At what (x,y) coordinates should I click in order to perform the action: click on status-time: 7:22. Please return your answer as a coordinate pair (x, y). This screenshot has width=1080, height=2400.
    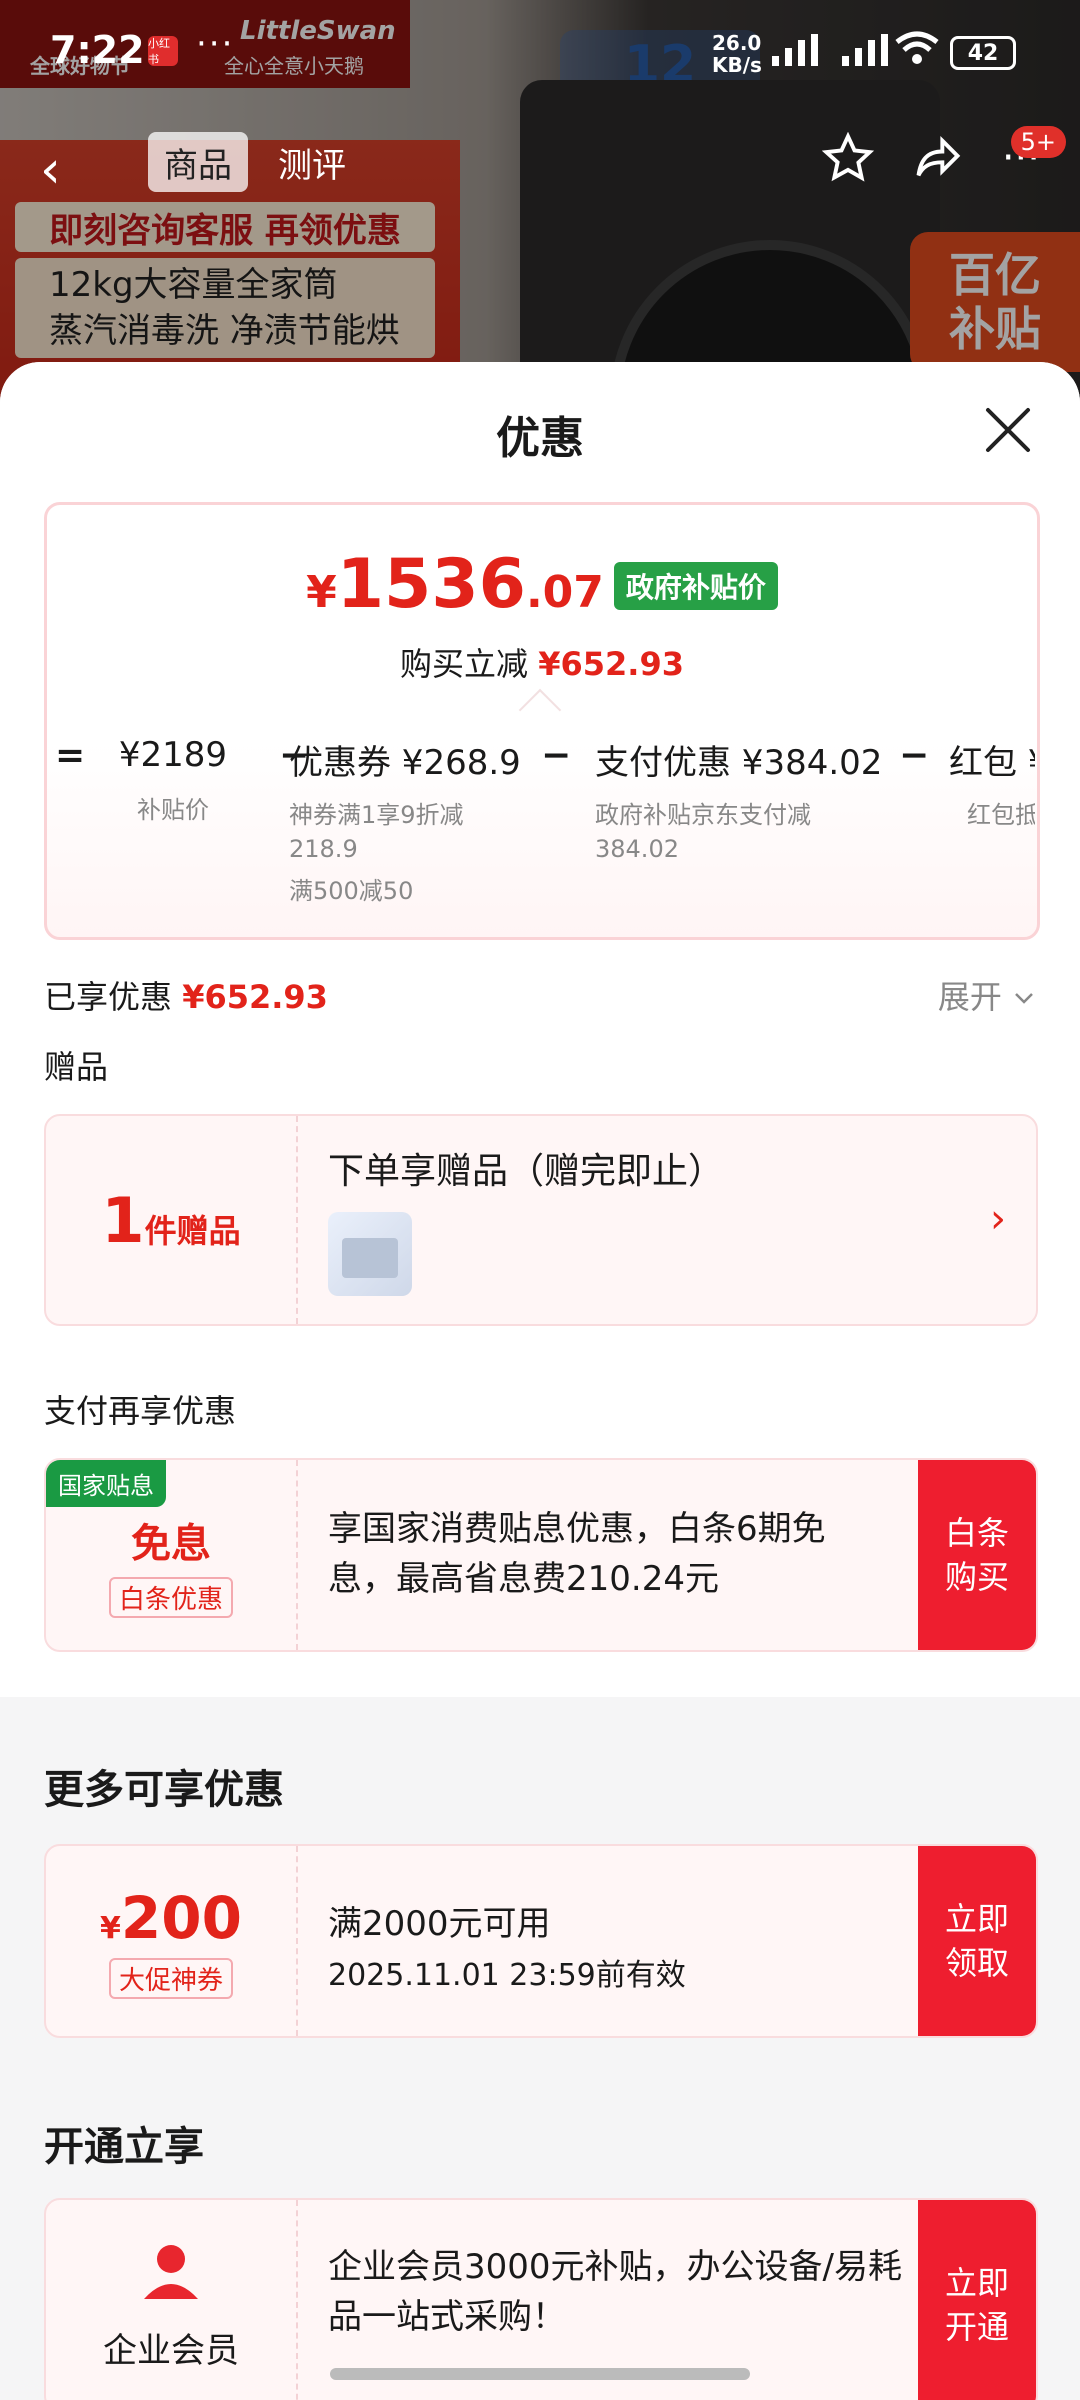
    Looking at the image, I should click on (97, 50).